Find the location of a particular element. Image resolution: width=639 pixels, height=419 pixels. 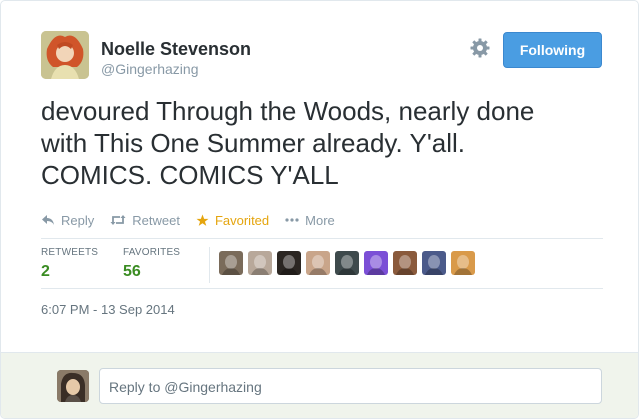

retweet-button: Retweet is located at coordinates (145, 220).